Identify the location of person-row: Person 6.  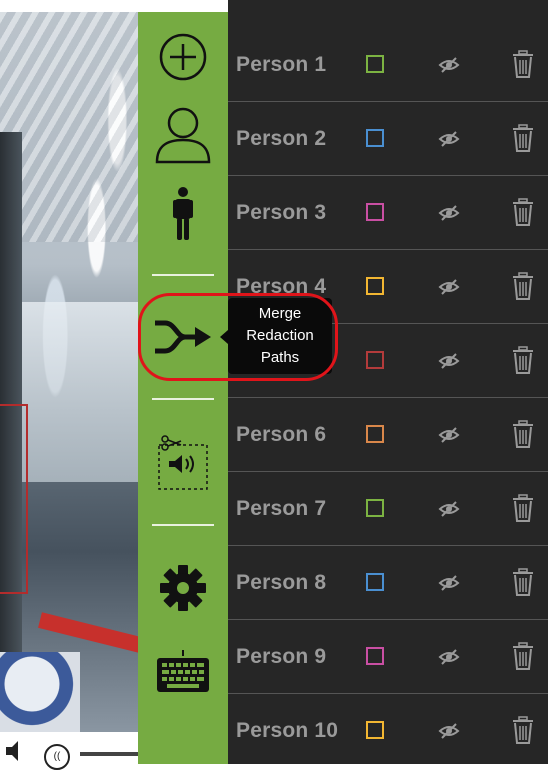
(388, 435).